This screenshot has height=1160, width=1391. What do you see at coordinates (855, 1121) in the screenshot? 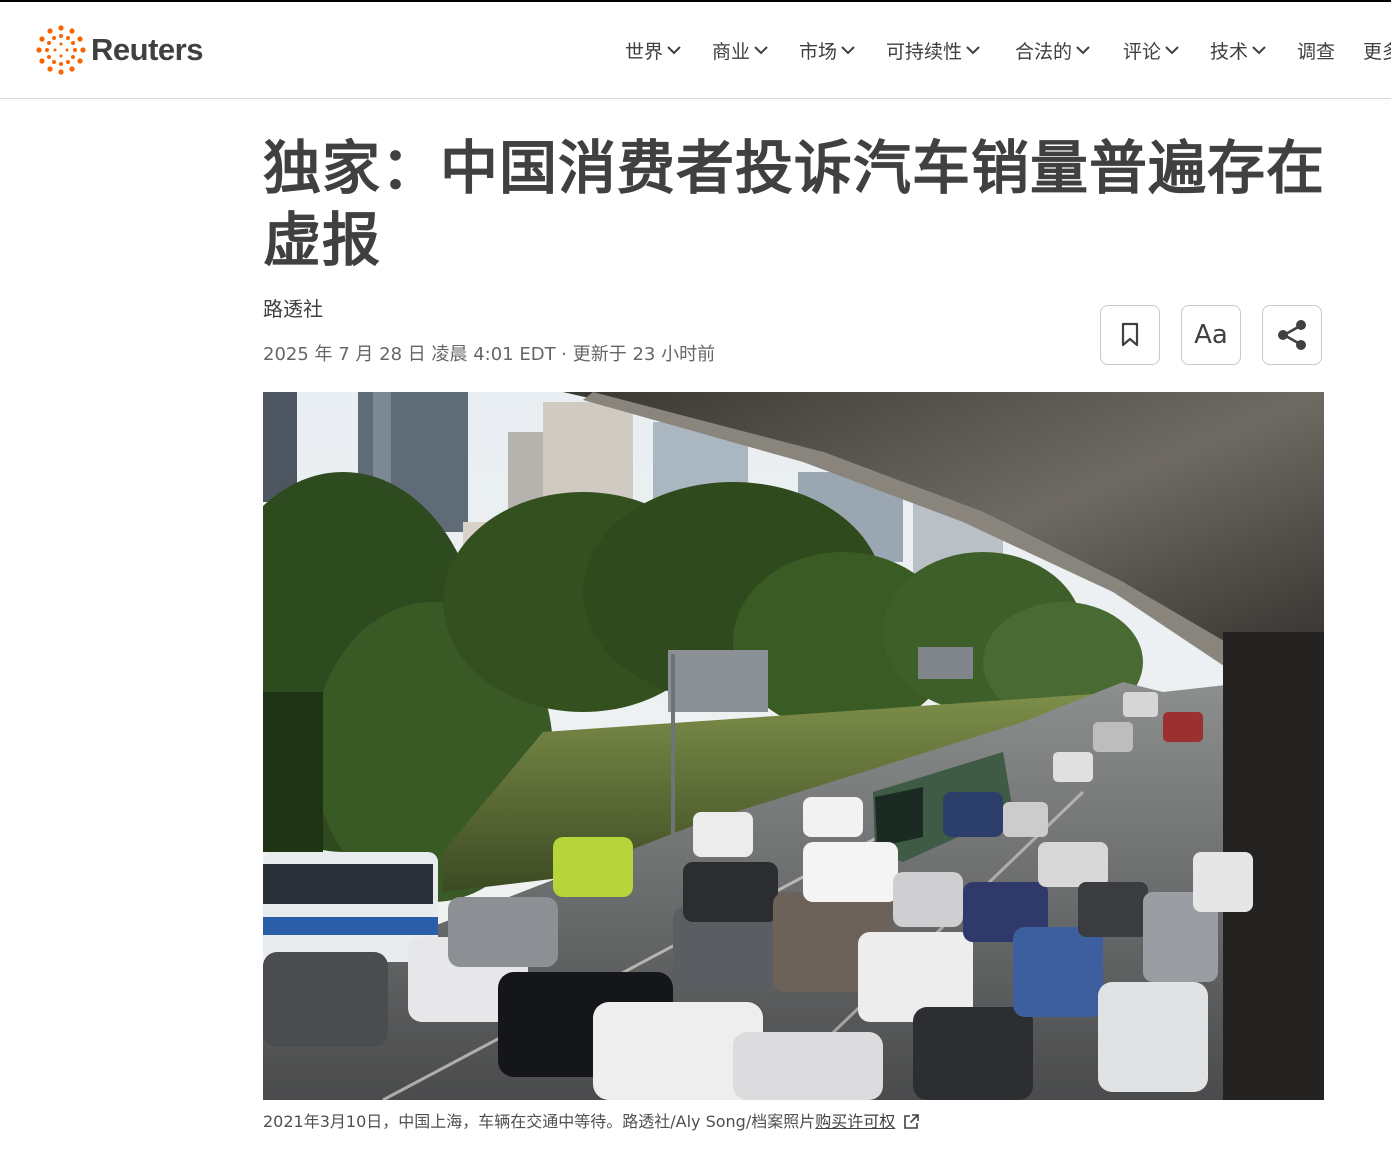
I see `license-link: 购买许可权` at bounding box center [855, 1121].